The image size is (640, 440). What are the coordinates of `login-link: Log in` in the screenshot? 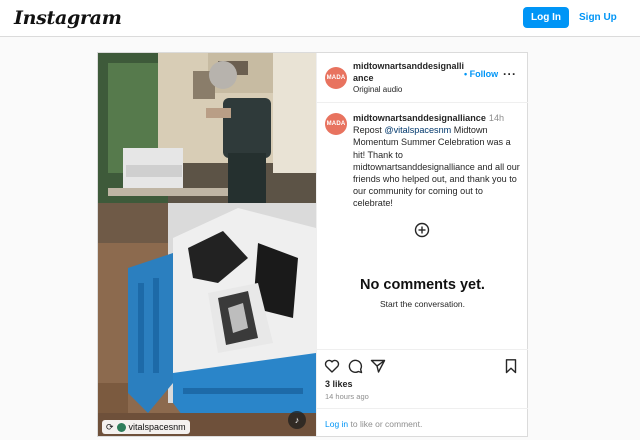 It's located at (336, 424).